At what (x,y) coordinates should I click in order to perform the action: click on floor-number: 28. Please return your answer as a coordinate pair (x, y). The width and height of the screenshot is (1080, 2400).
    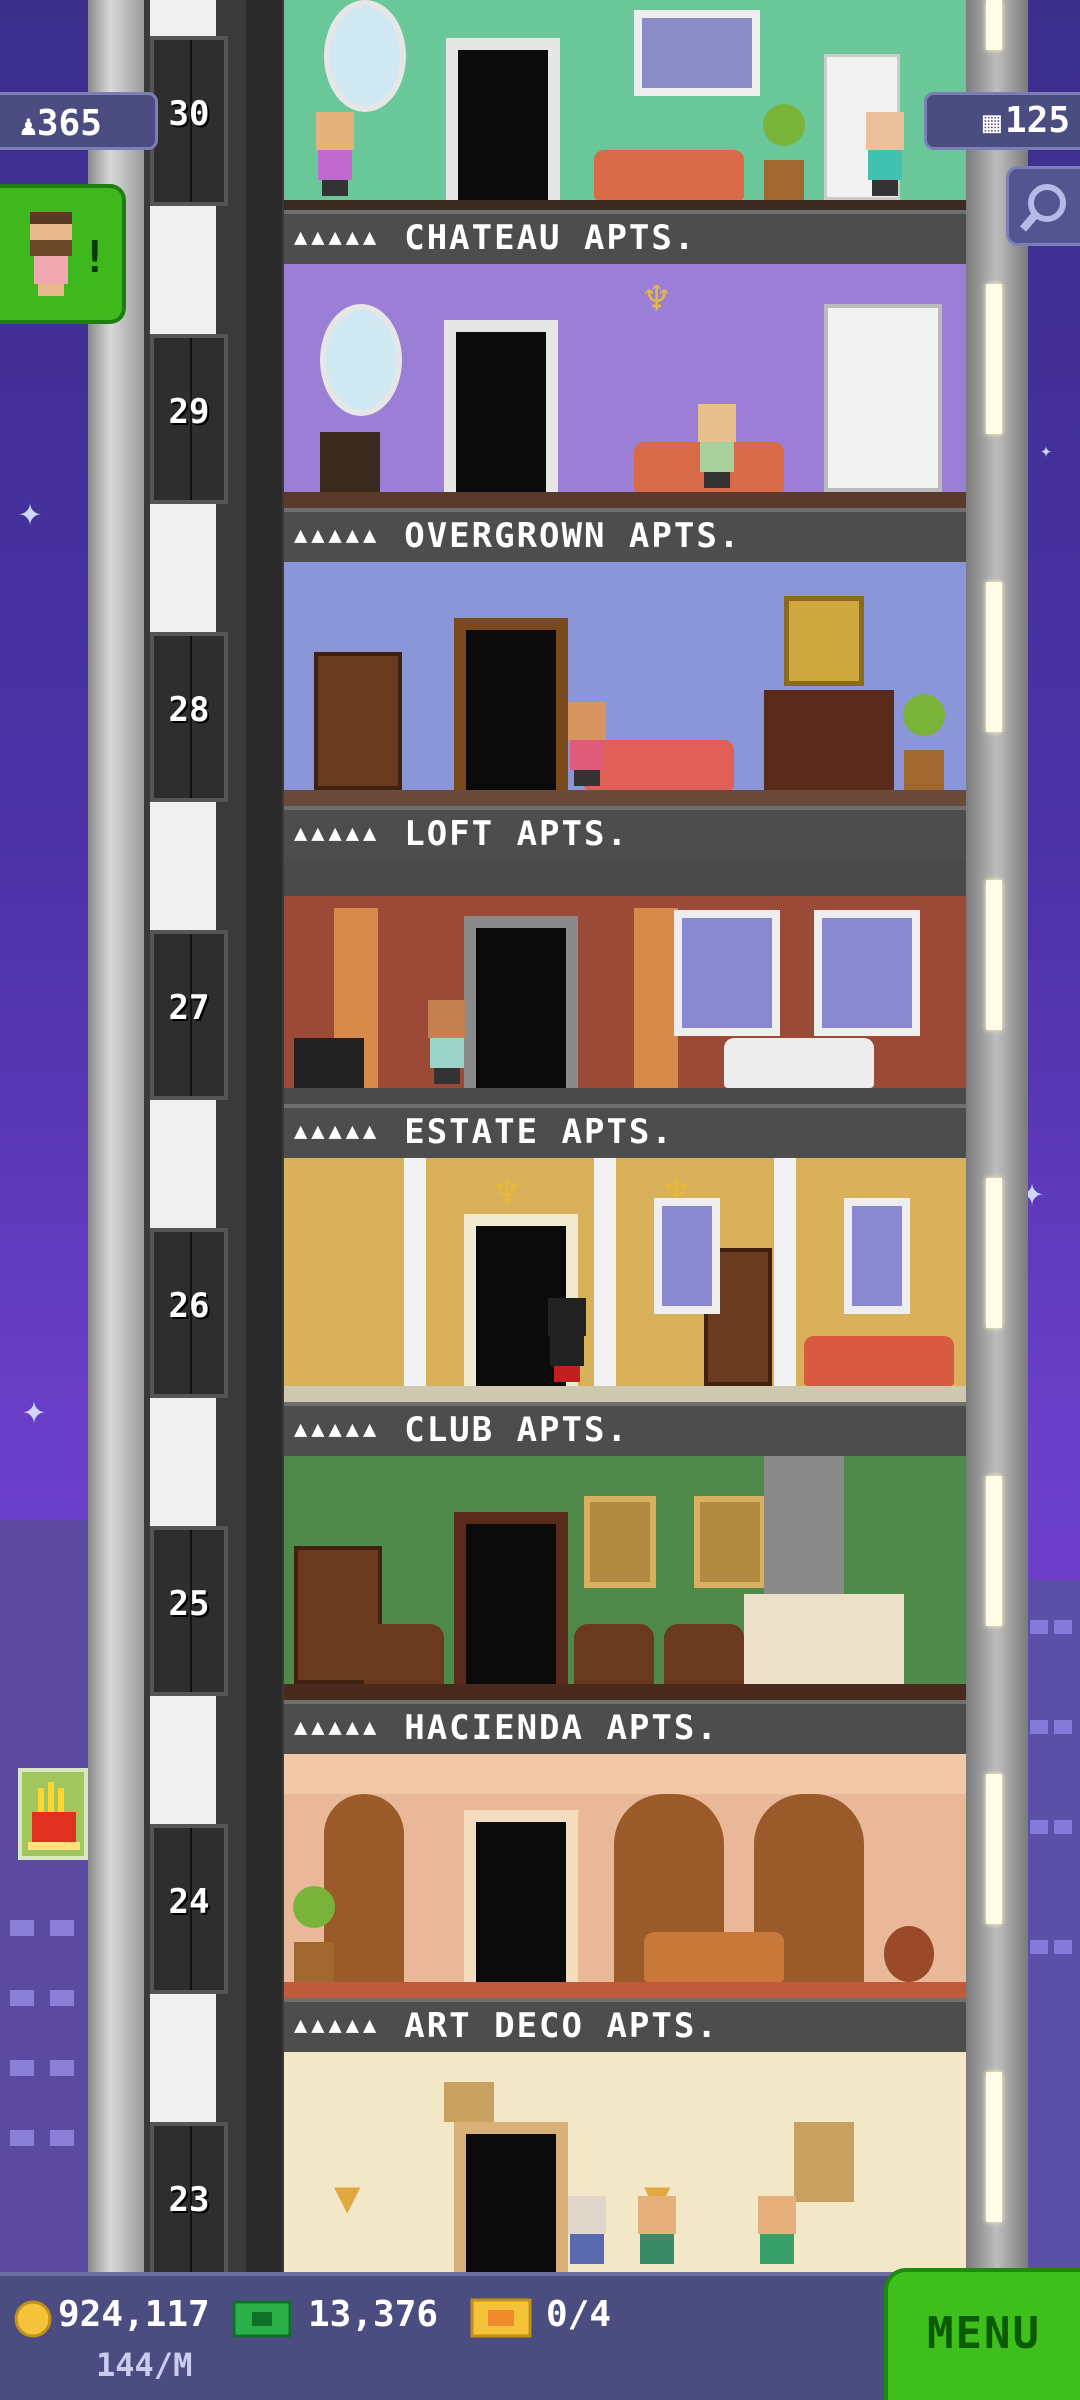
    Looking at the image, I should click on (189, 710).